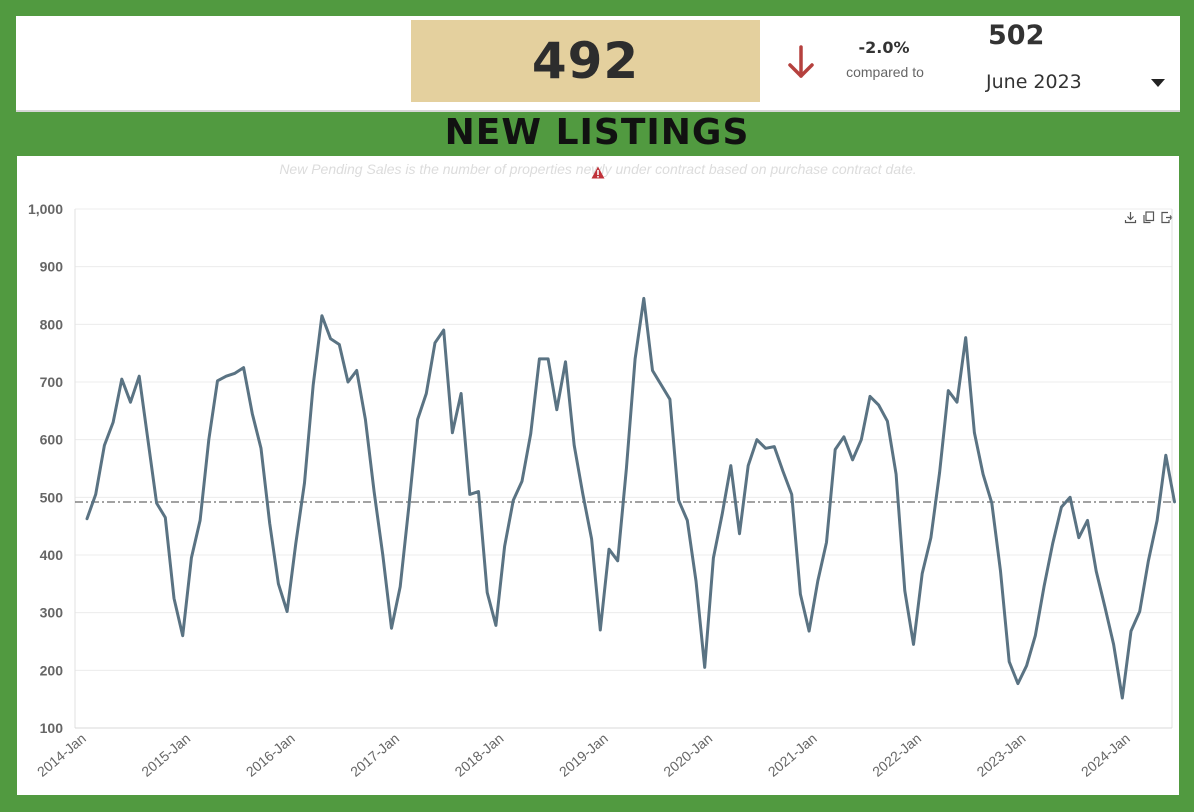 Image resolution: width=1194 pixels, height=812 pixels. What do you see at coordinates (1158, 83) in the screenshot?
I see `chevron-down-icon` at bounding box center [1158, 83].